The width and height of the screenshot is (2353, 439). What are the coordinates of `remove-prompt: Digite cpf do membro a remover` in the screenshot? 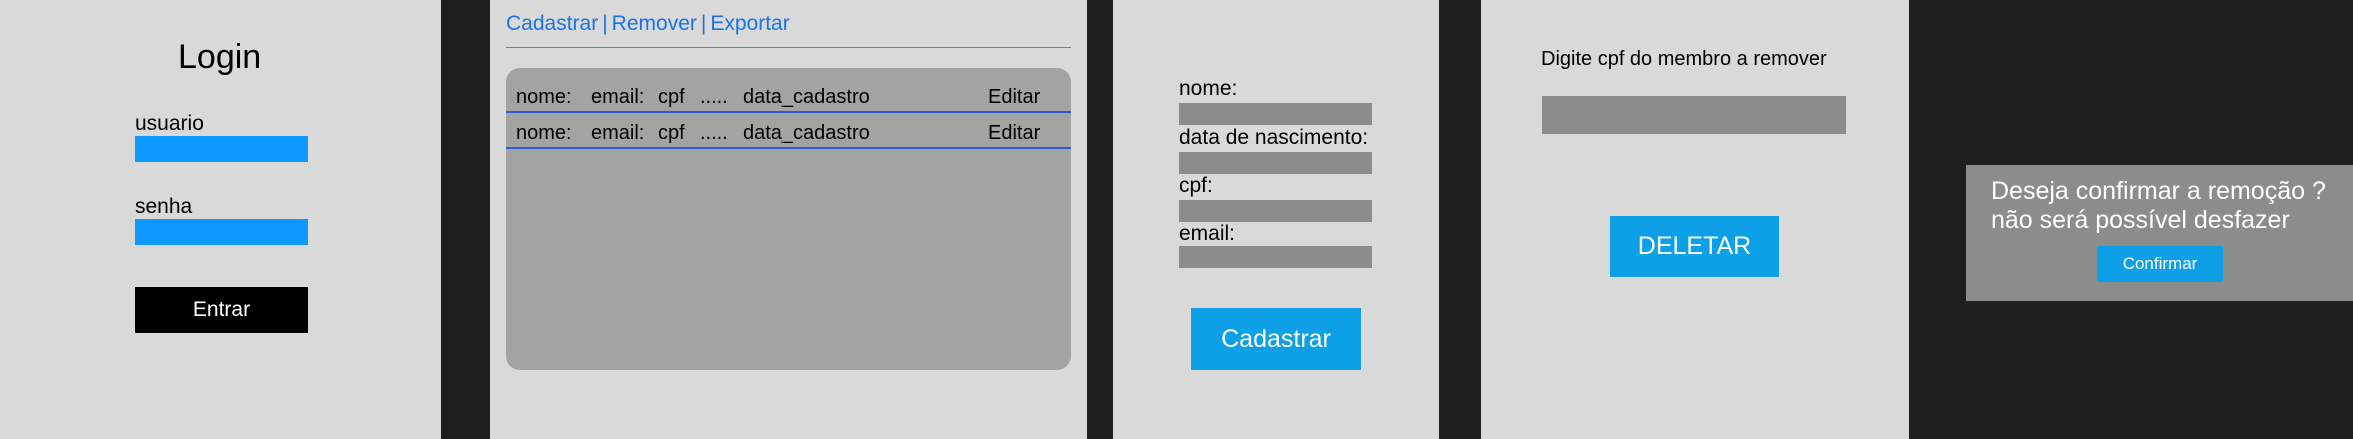 It's located at (1684, 59).